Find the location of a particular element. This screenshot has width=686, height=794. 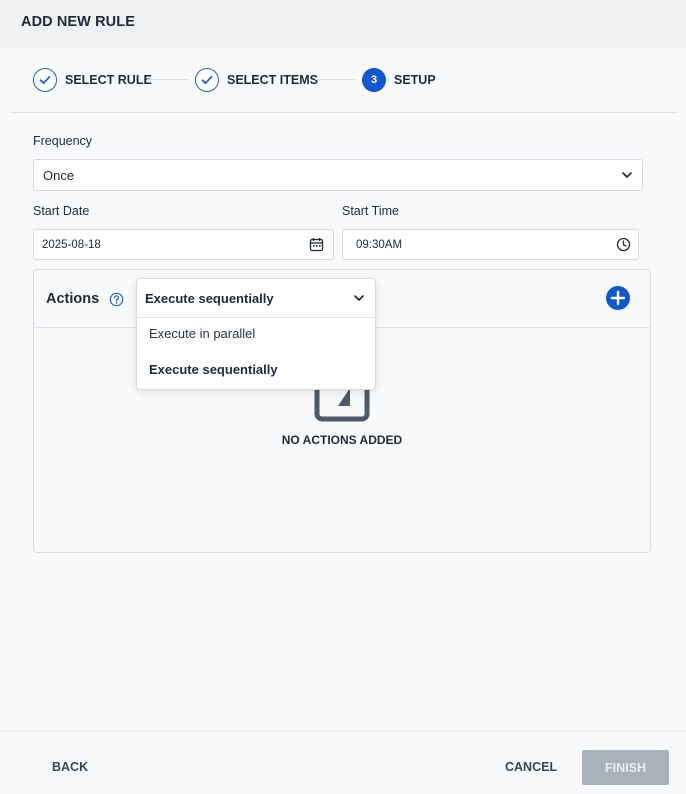

execution-mode-value: Execute sequentially is located at coordinates (209, 298).